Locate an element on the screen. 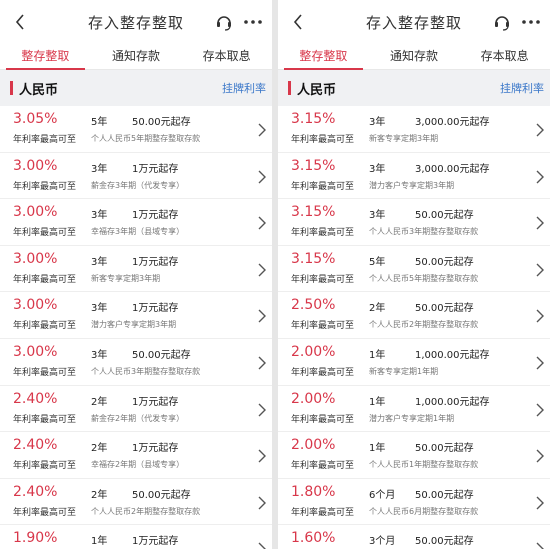 This screenshot has width=550, height=549. currency-label: 人民币 is located at coordinates (39, 90).